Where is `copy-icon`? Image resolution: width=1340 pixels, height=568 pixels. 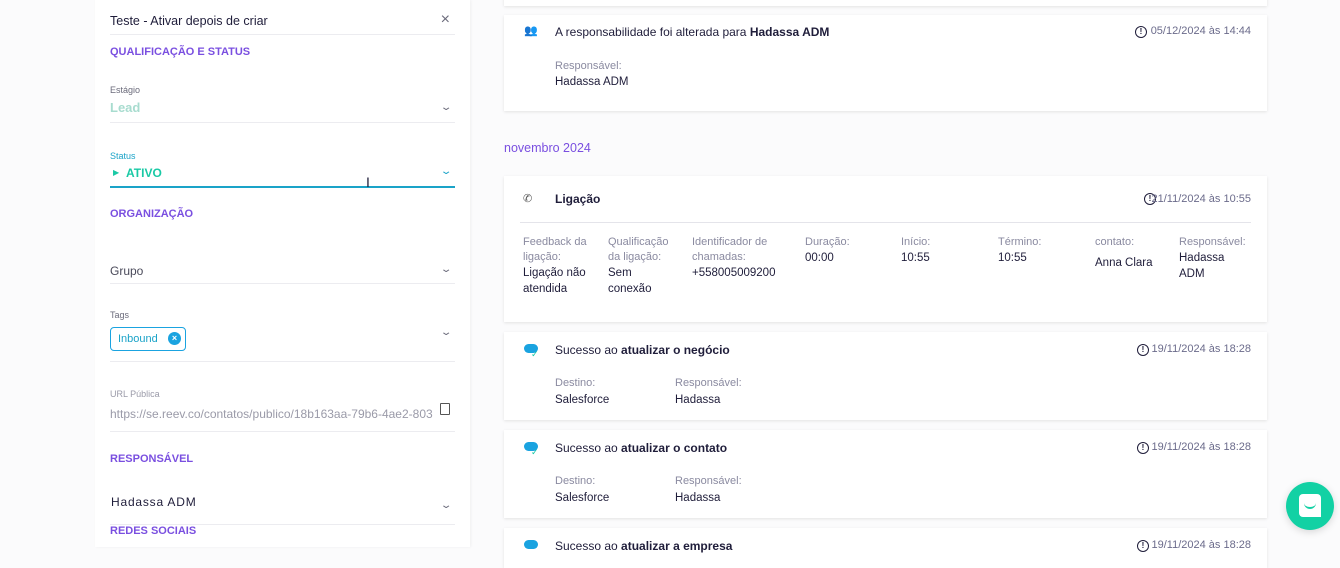
copy-icon is located at coordinates (445, 409).